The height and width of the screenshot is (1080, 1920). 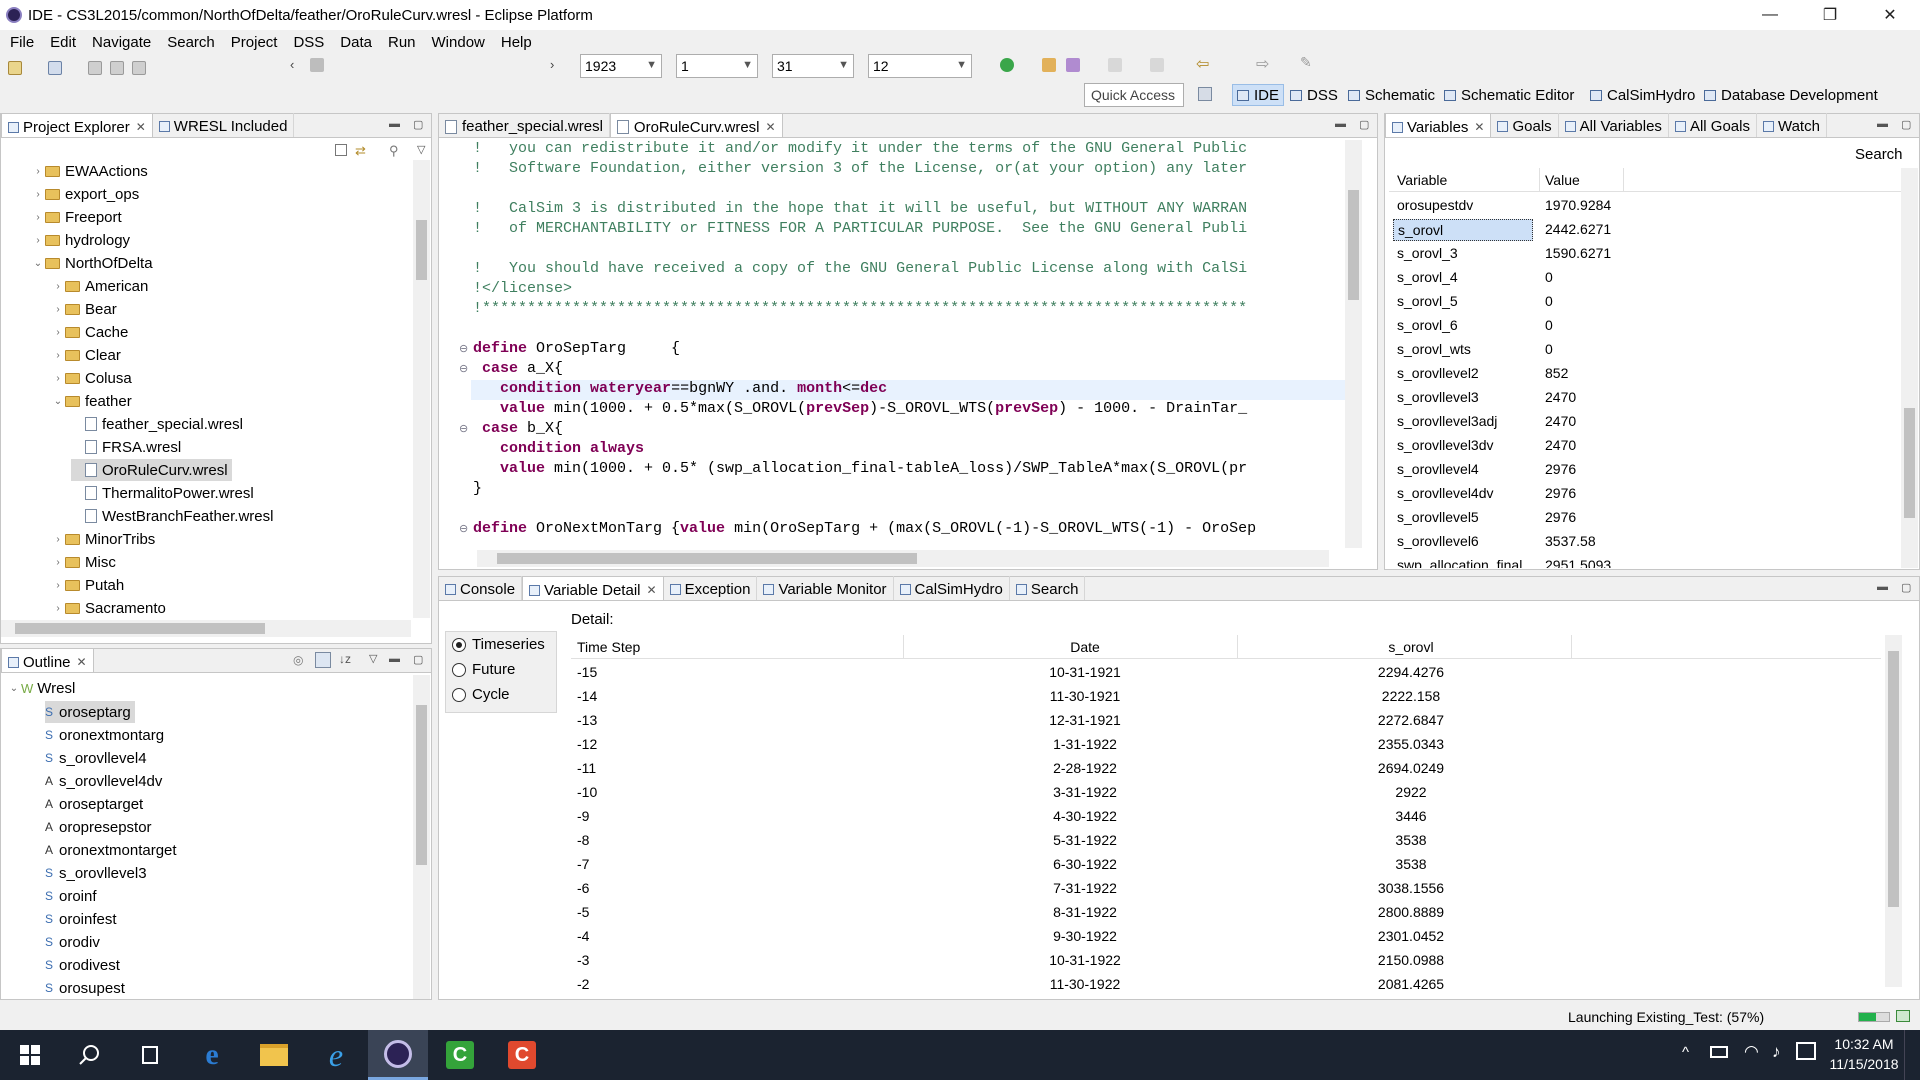 What do you see at coordinates (1438, 541) in the screenshot?
I see `variable-name-cell: s_orovllevel6` at bounding box center [1438, 541].